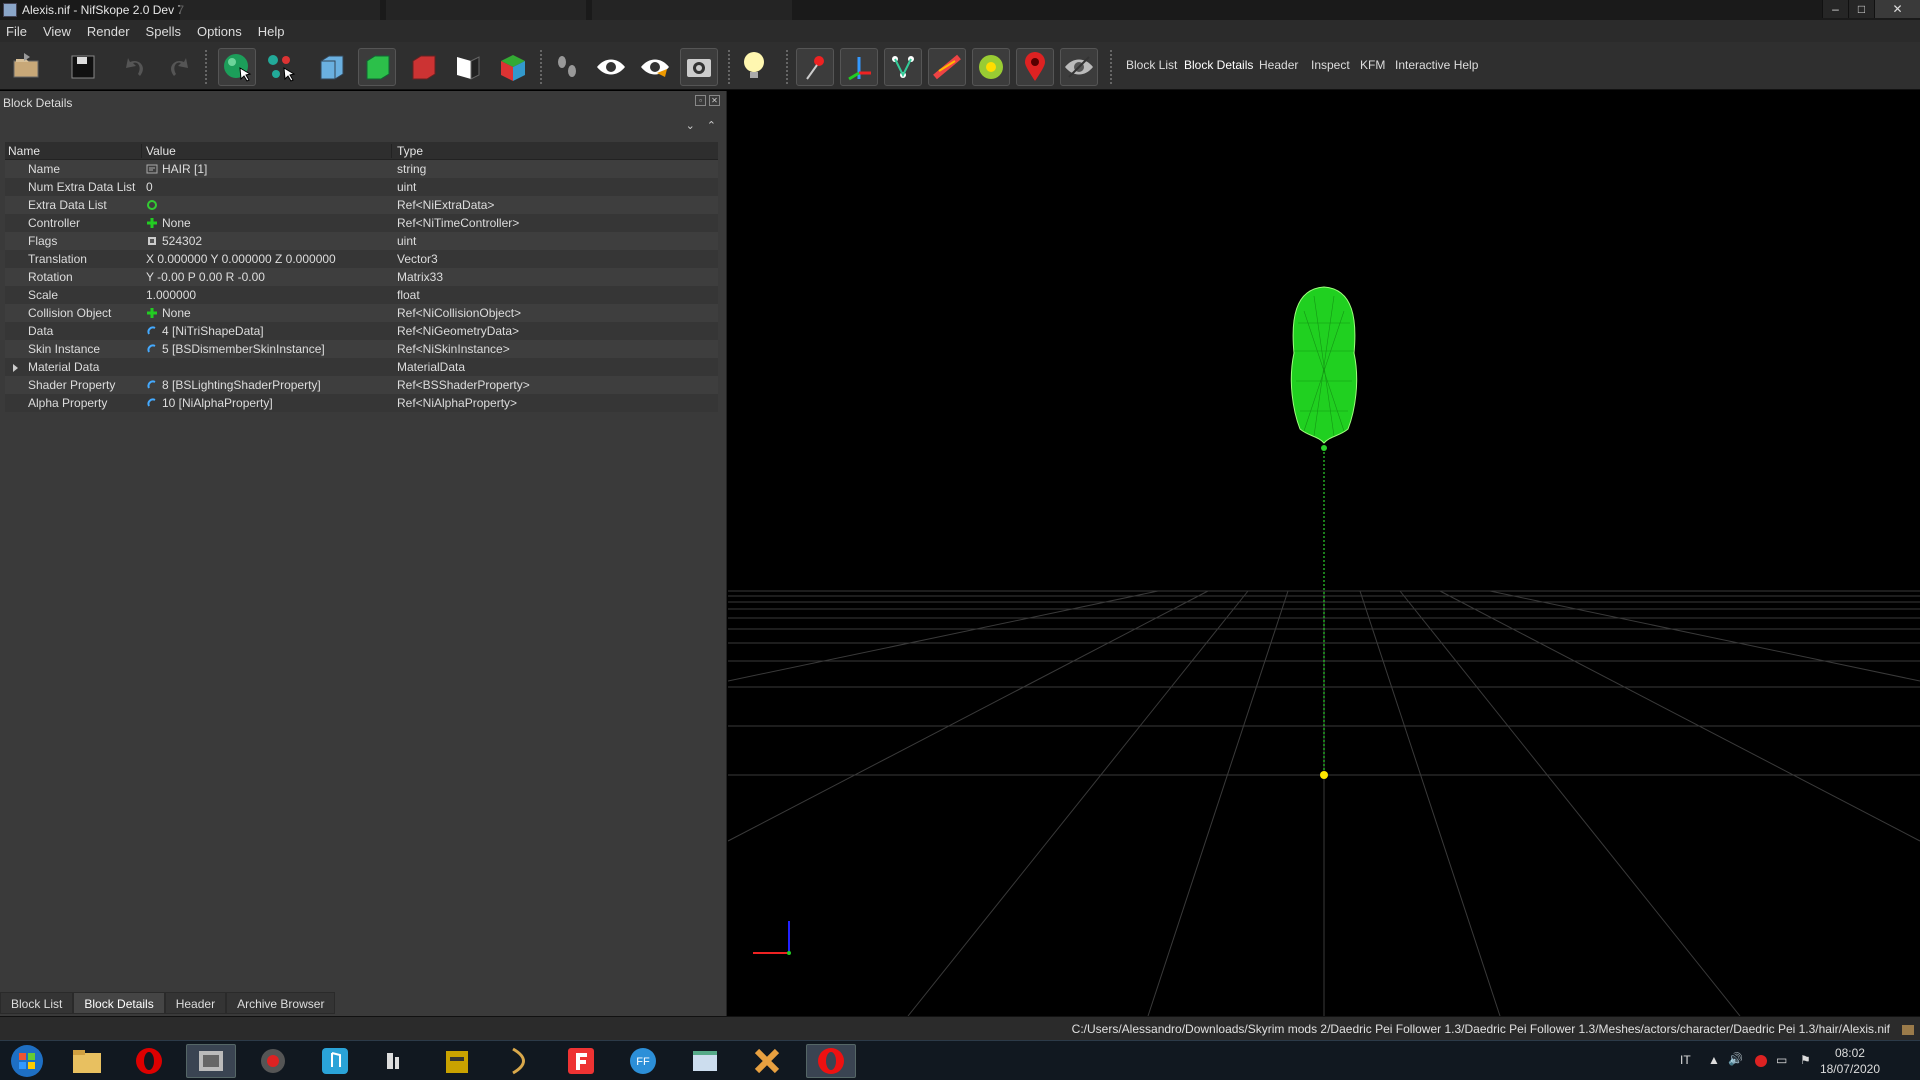  I want to click on dock-close-button: ✕, so click(714, 100).